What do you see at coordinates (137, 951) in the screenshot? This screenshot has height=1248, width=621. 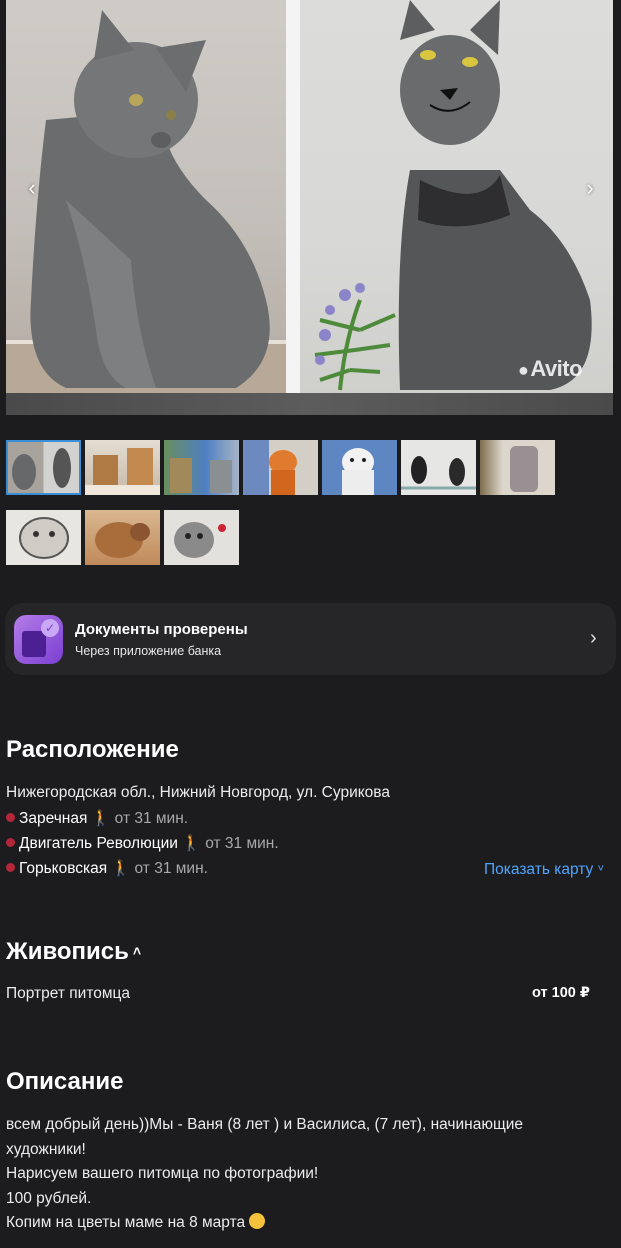 I see `chevron-up-icon: ˄` at bounding box center [137, 951].